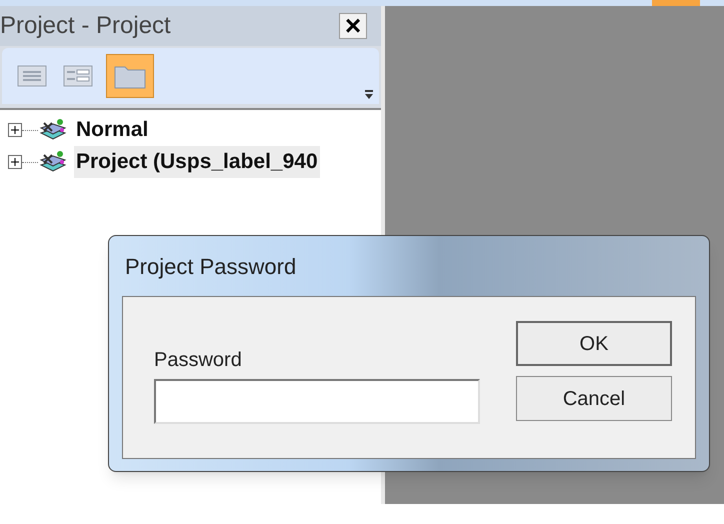 Image resolution: width=724 pixels, height=524 pixels. I want to click on form-view-icon, so click(78, 76).